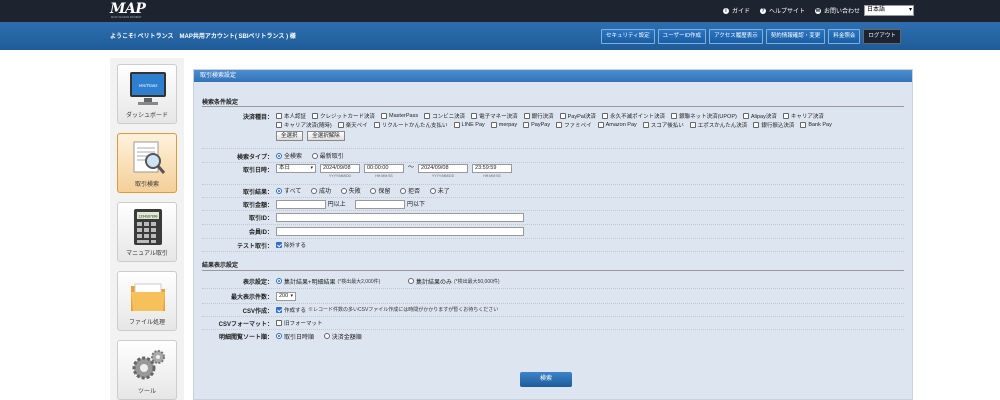  What do you see at coordinates (380, 204) in the screenshot?
I see `amount-max-input` at bounding box center [380, 204].